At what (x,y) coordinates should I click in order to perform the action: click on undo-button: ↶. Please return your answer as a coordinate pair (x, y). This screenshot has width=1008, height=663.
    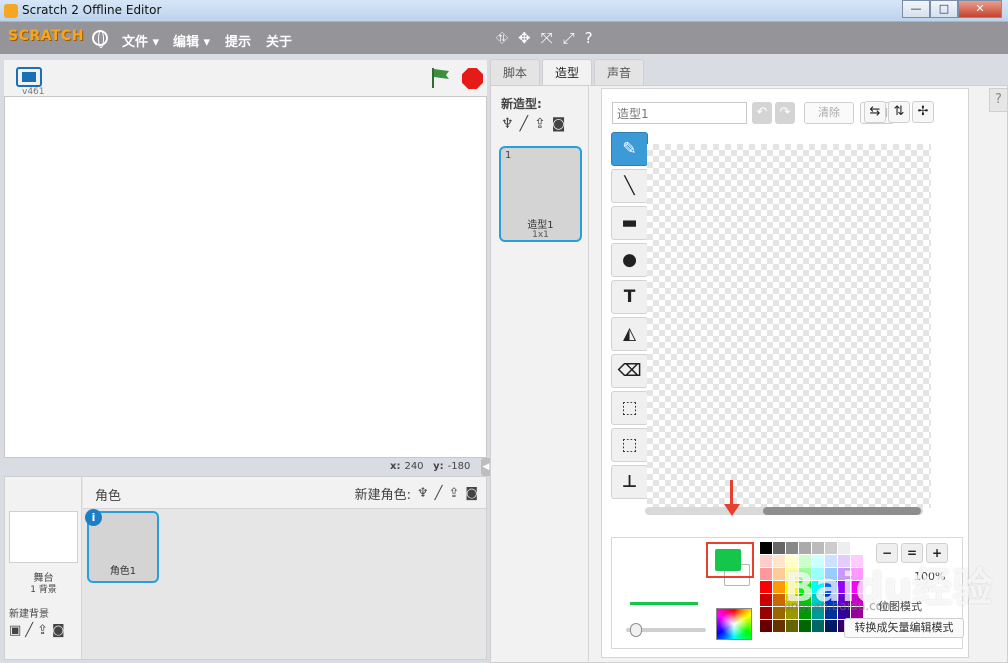
    Looking at the image, I should click on (762, 113).